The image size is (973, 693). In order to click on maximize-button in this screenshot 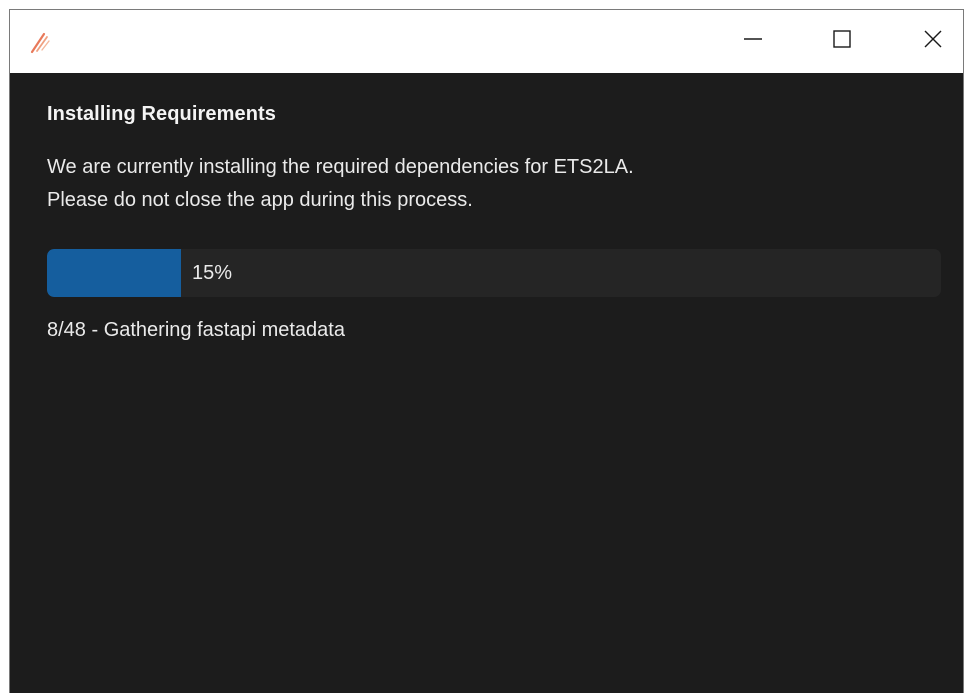, I will do `click(842, 41)`.